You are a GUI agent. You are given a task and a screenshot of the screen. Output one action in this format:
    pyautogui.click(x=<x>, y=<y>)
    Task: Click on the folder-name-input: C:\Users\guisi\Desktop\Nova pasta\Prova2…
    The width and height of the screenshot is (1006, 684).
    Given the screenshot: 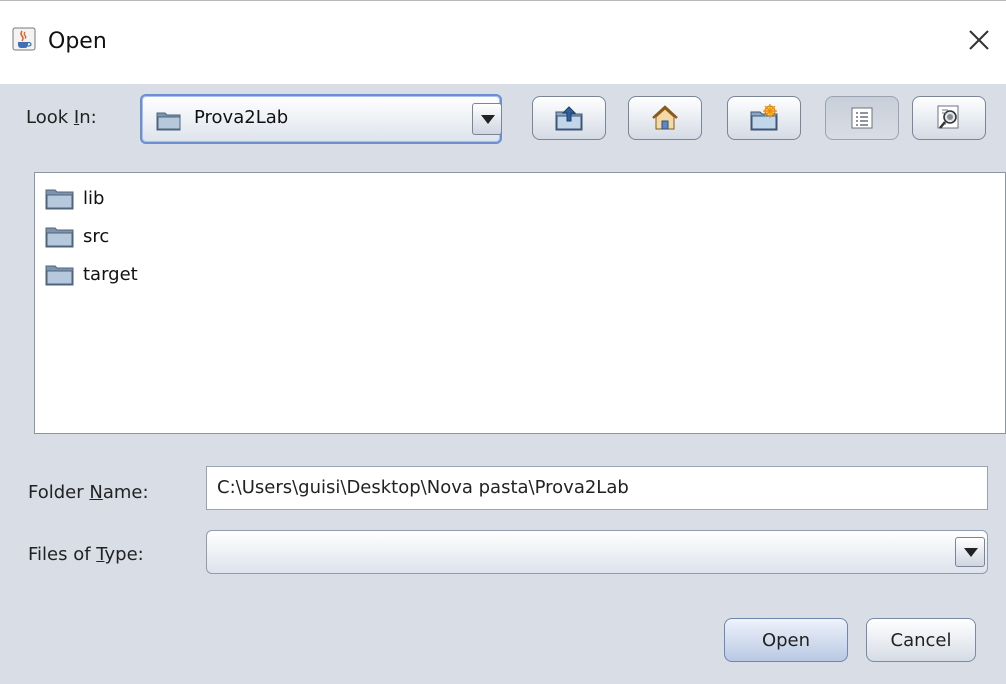 What is the action you would take?
    pyautogui.click(x=597, y=488)
    